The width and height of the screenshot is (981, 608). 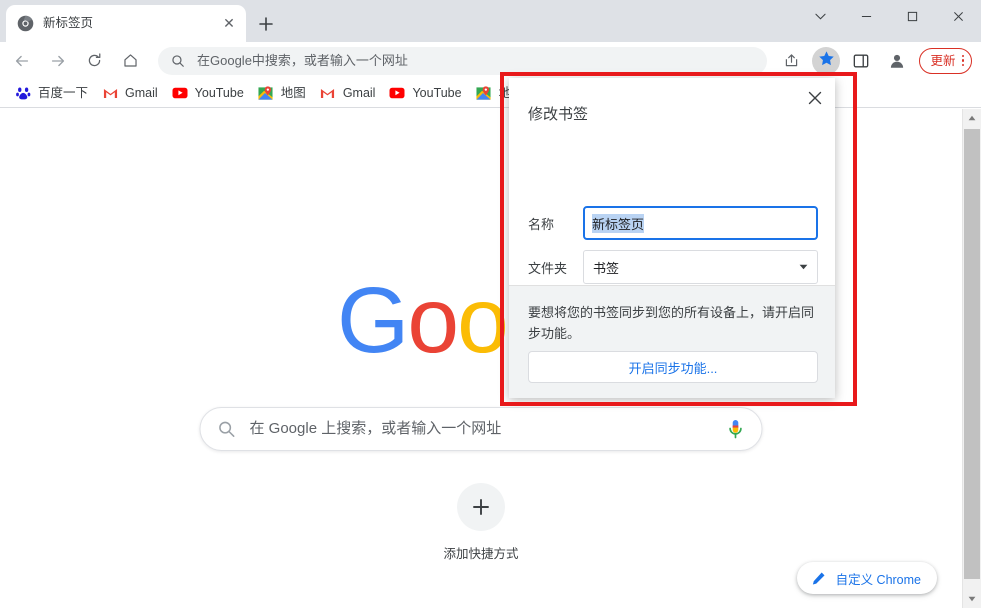 I want to click on customize-chrome-button: 自定义 Chrome, so click(x=866, y=578).